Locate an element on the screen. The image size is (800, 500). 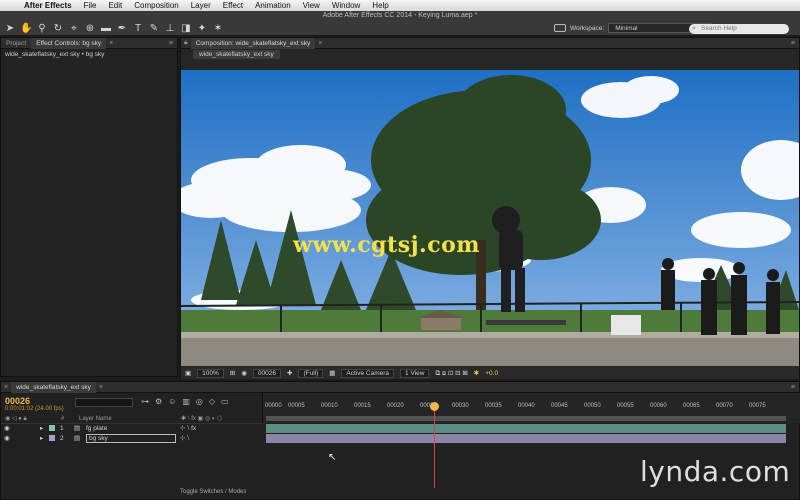
view-options-icon: ⧉ ⧈ ⊡ ⊟ ⊠ is located at coordinates (451, 373).